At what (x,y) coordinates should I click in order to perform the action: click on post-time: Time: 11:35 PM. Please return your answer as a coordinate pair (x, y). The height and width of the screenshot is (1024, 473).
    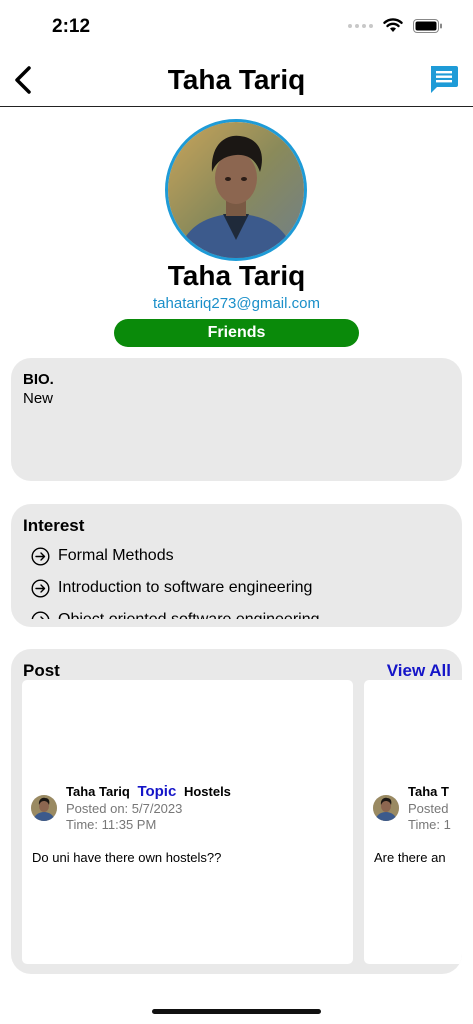
    Looking at the image, I should click on (111, 824).